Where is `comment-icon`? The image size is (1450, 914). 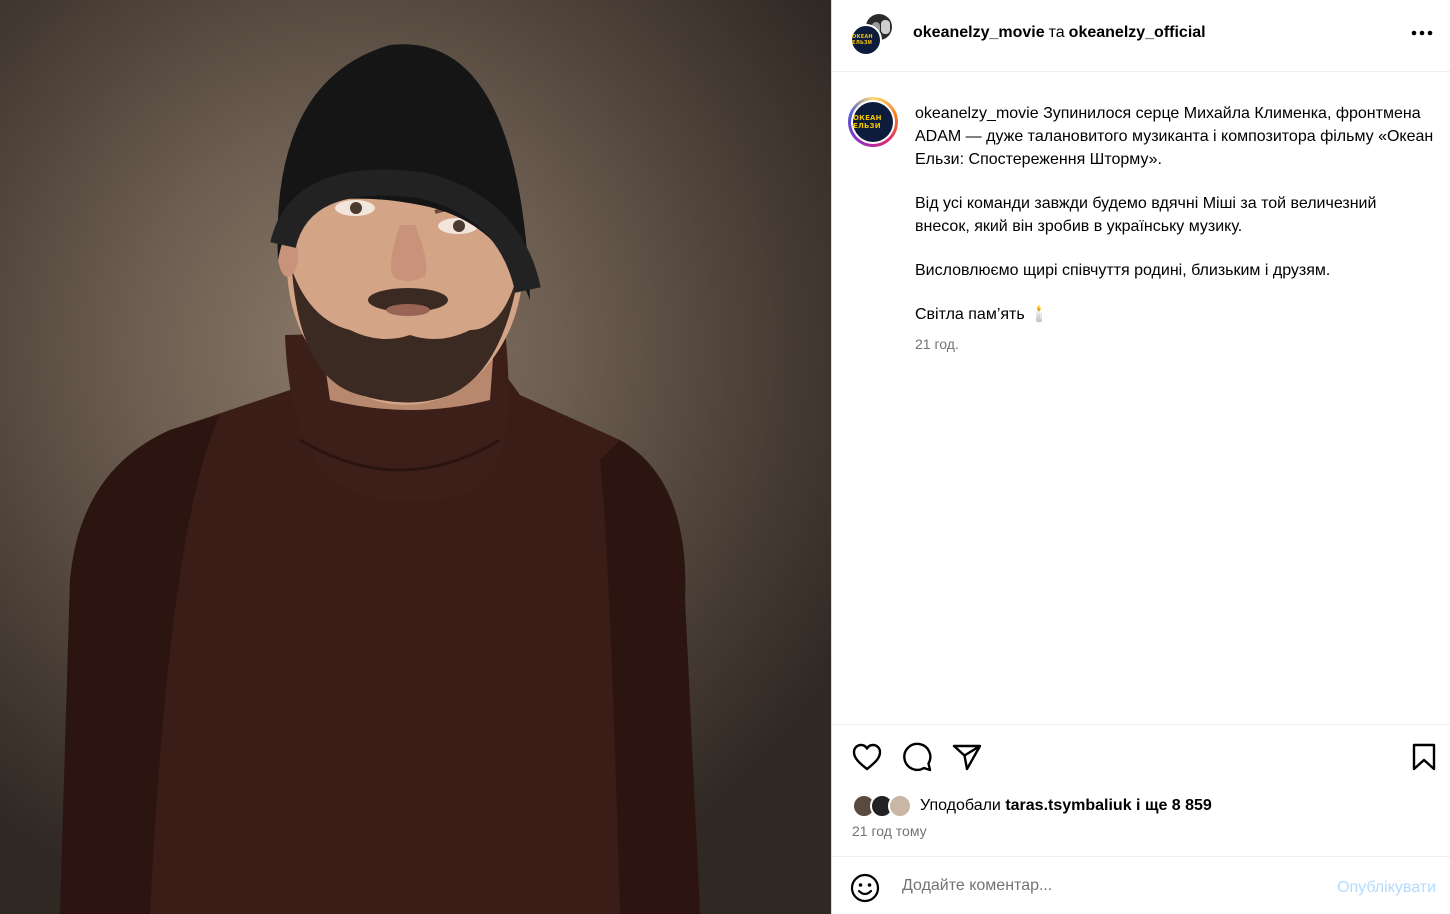 comment-icon is located at coordinates (917, 757).